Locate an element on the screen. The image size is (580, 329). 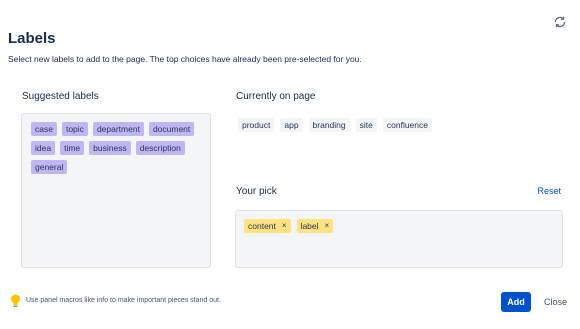
label-chip-text: department is located at coordinates (118, 129).